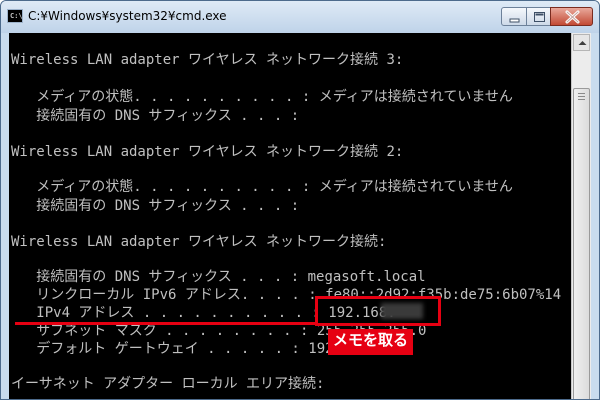 This screenshot has height=400, width=600. Describe the element at coordinates (218, 277) in the screenshot. I see `console-line: 接続固有の DNS サフィックス . . . : megasoft.local` at that location.